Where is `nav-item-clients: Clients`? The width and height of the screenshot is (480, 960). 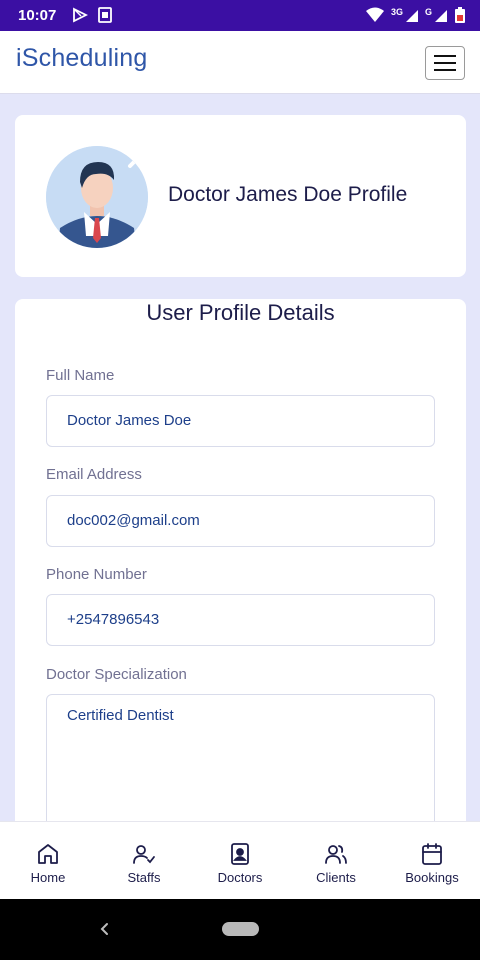
nav-item-clients: Clients is located at coordinates (336, 860).